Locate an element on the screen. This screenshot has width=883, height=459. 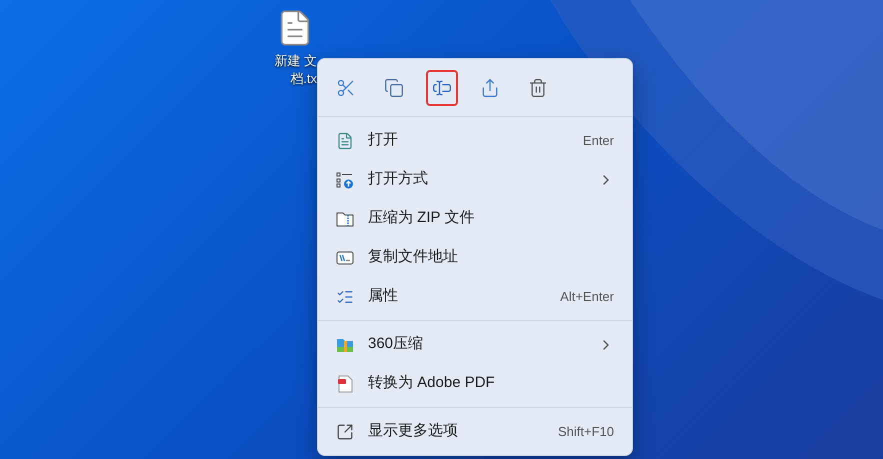
menu-item: 转换为 Adobe PDF is located at coordinates (475, 383).